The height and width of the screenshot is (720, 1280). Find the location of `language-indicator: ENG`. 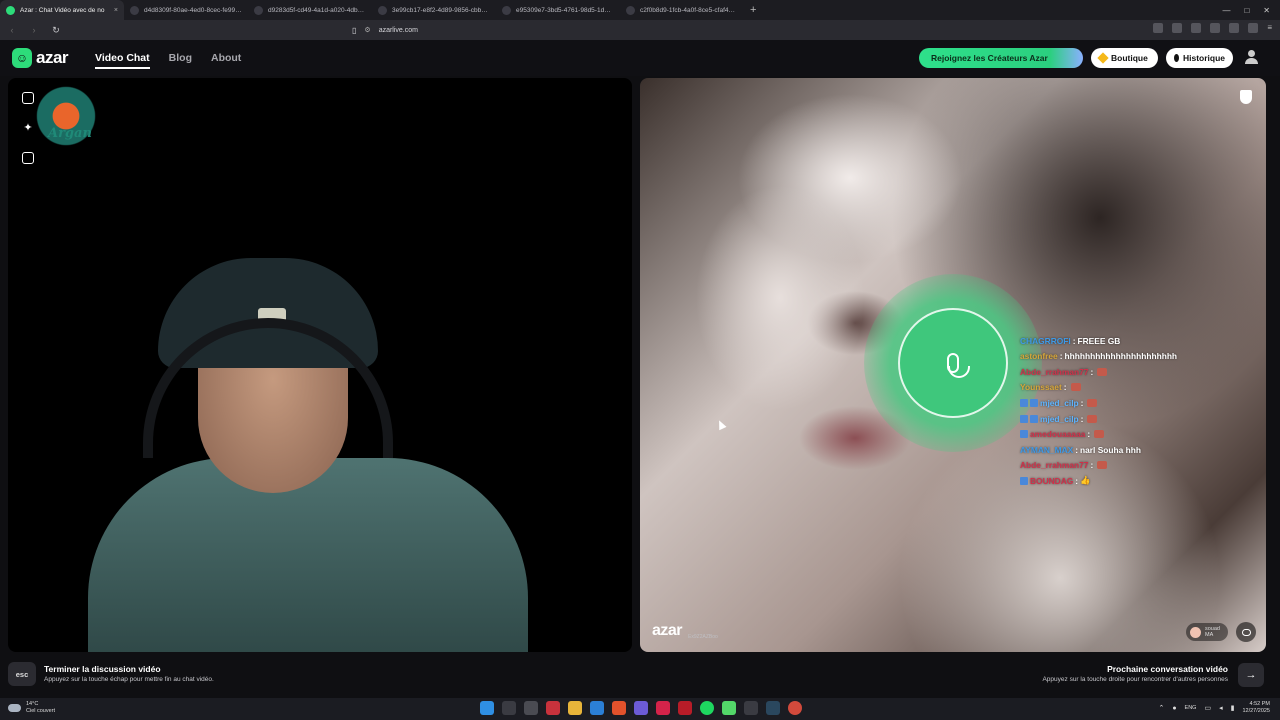

language-indicator: ENG is located at coordinates (1191, 708).